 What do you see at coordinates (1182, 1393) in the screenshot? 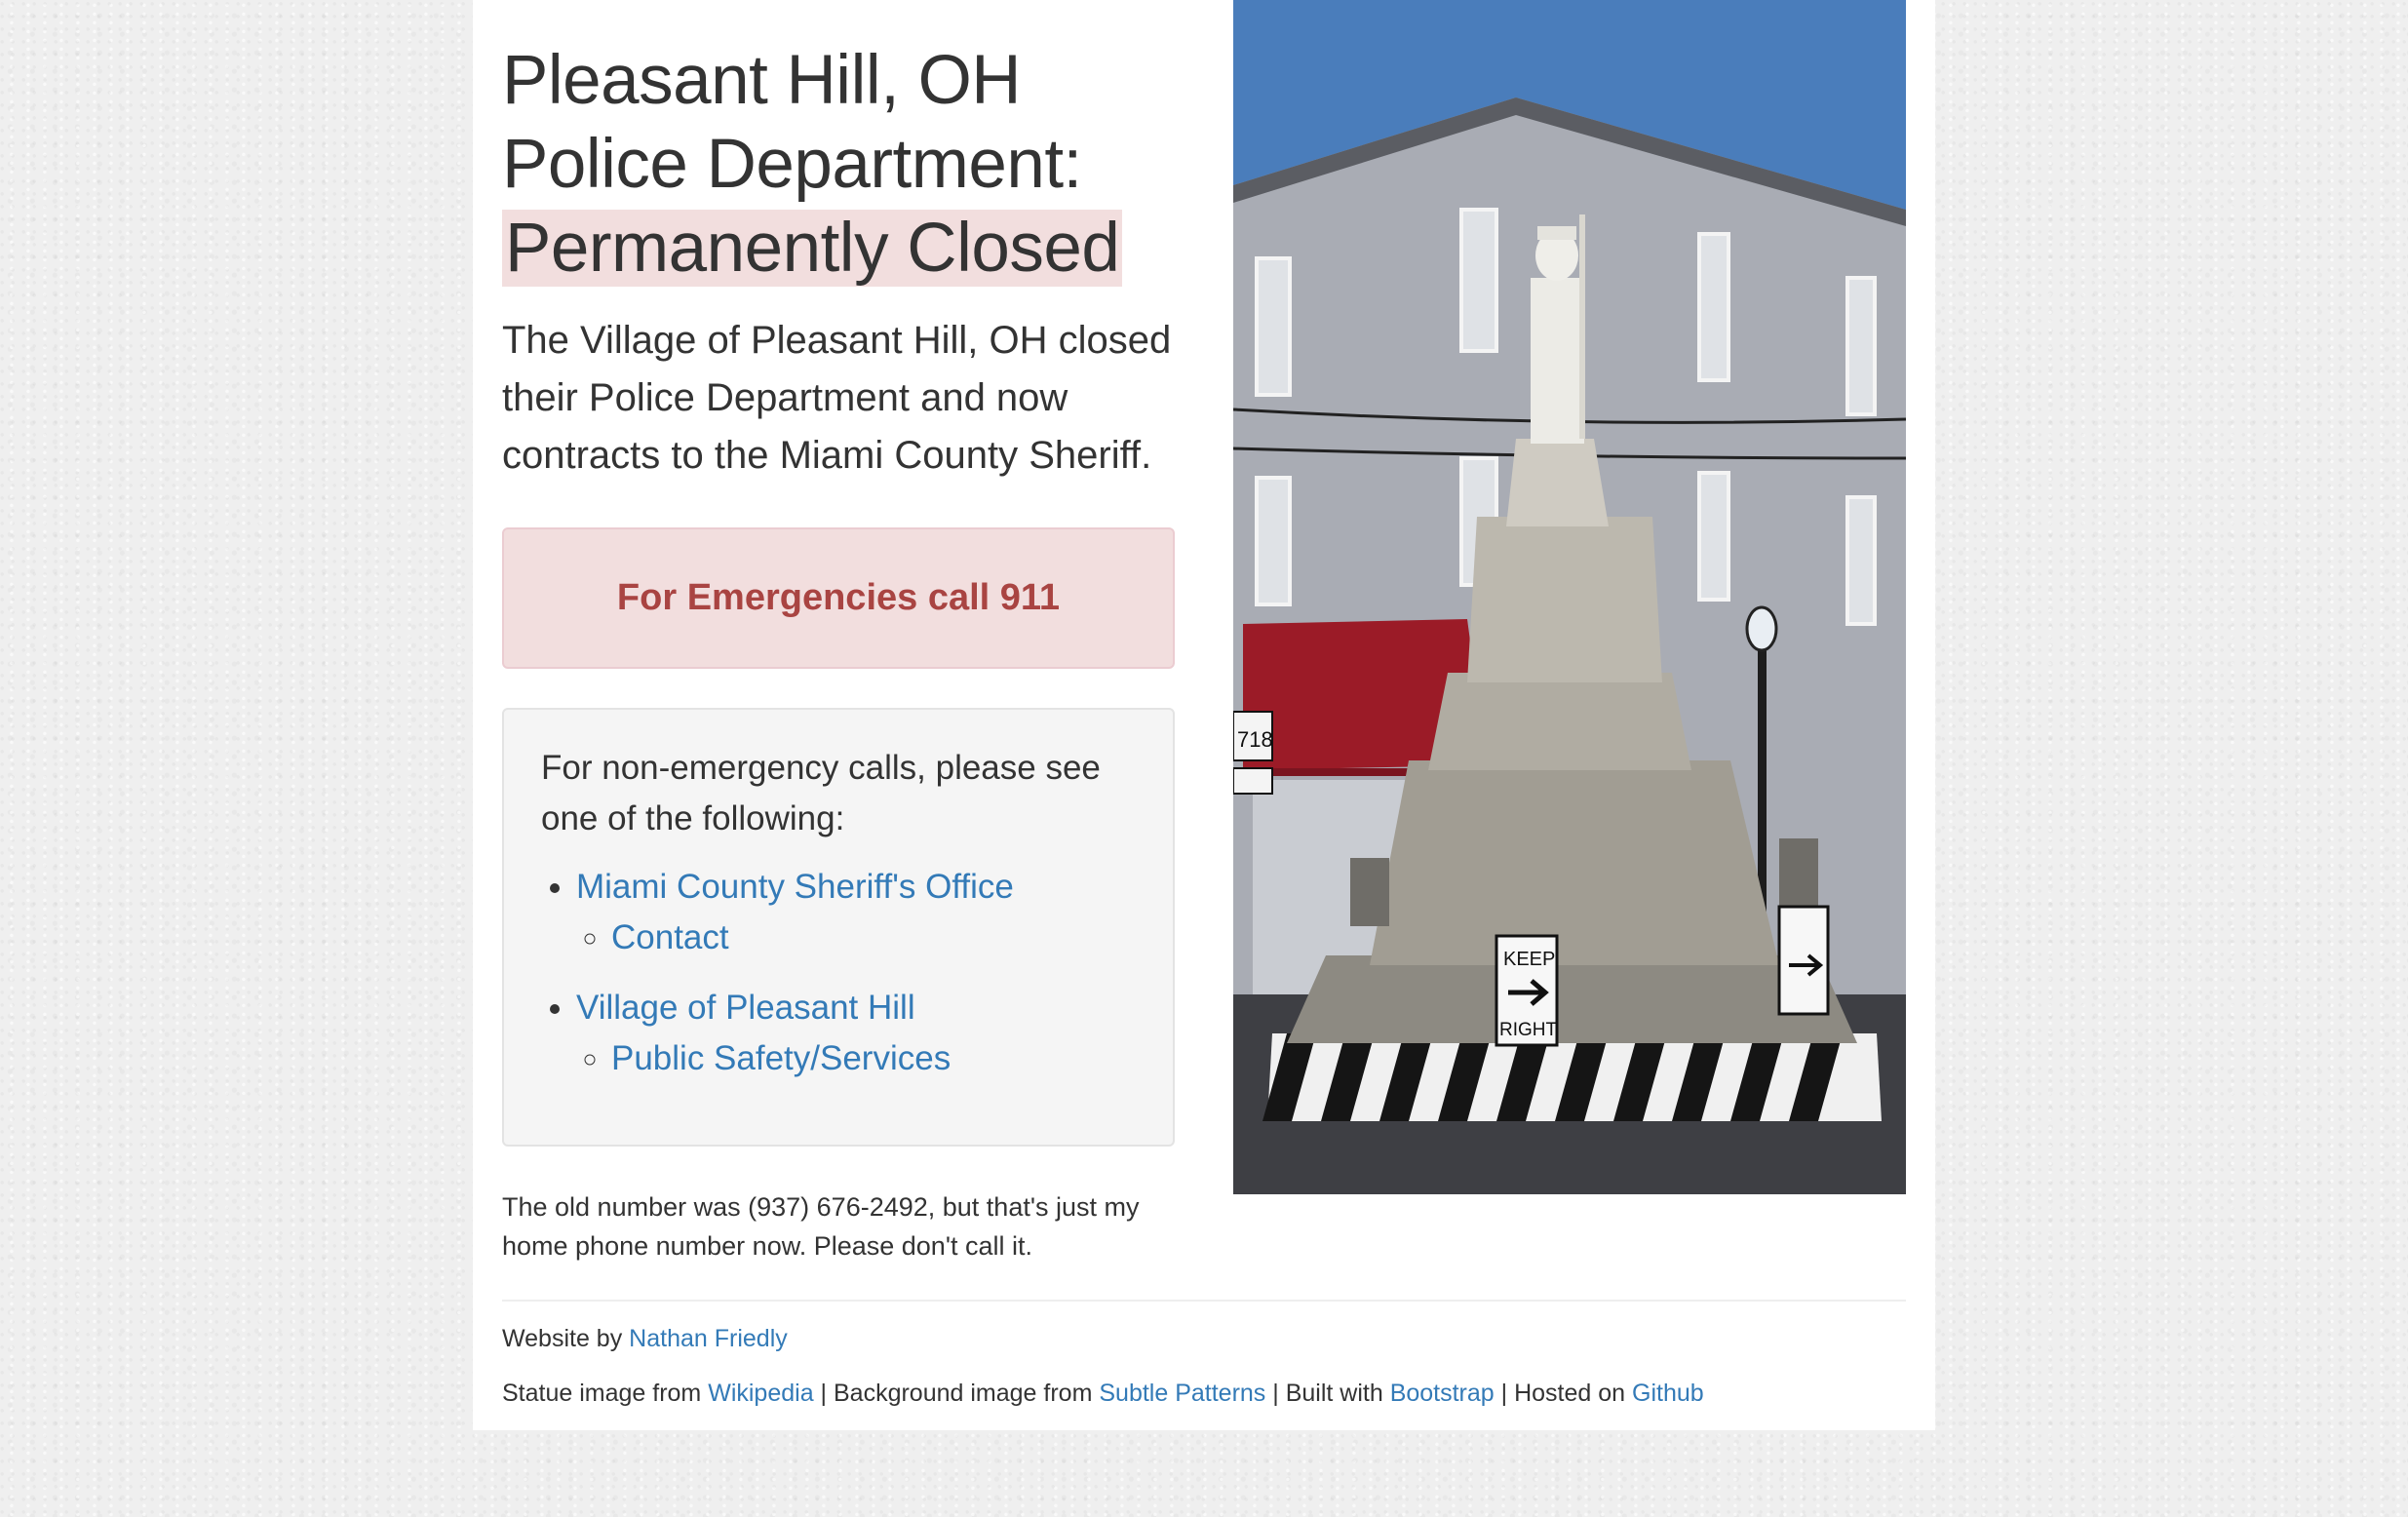
I see `subtle-patterns-link: Subtle Patterns` at bounding box center [1182, 1393].